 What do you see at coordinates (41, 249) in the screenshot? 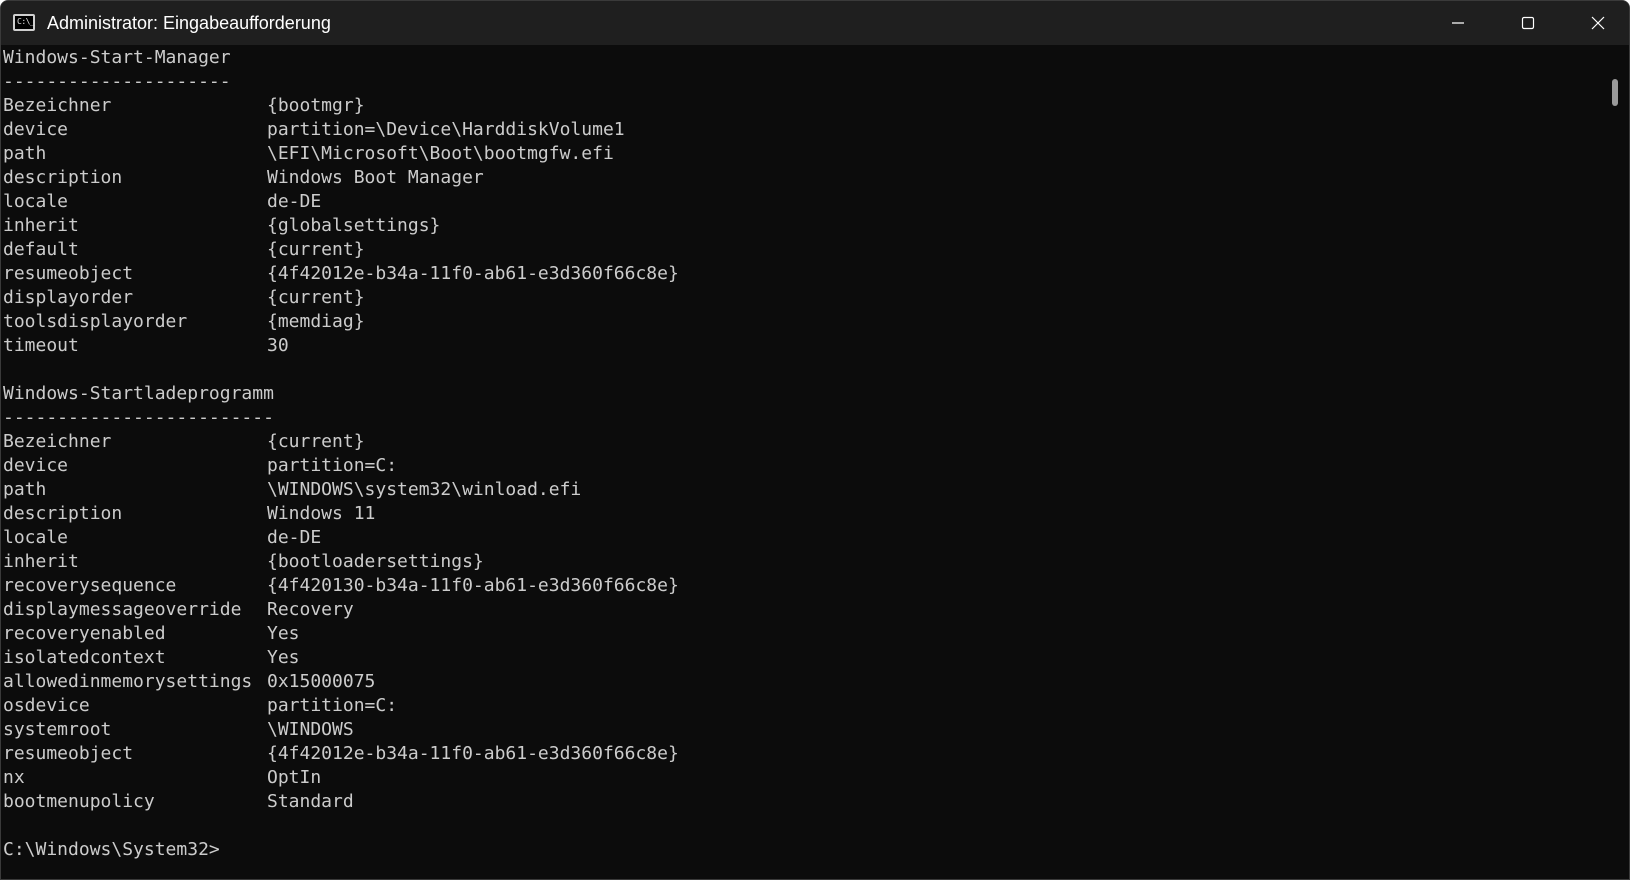
I see `entry-key: default` at bounding box center [41, 249].